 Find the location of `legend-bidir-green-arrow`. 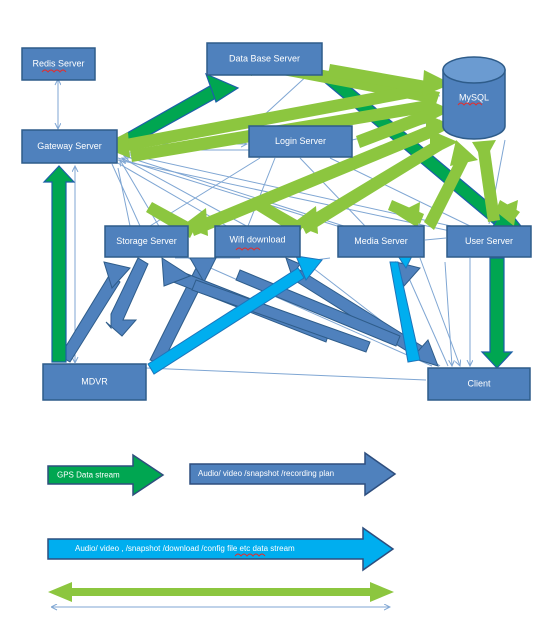

legend-bidir-green-arrow is located at coordinates (221, 592).